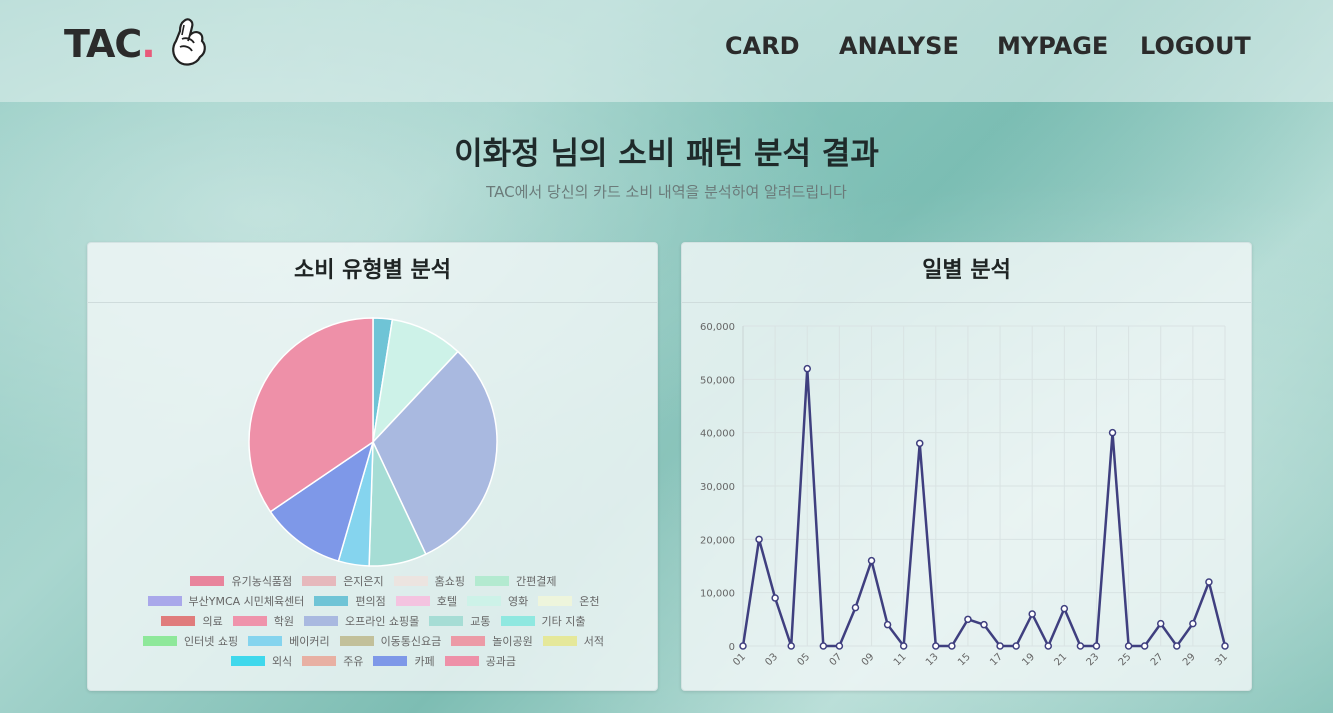 This screenshot has width=1333, height=713. Describe the element at coordinates (373, 442) in the screenshot. I see `category-pie-chart` at that location.